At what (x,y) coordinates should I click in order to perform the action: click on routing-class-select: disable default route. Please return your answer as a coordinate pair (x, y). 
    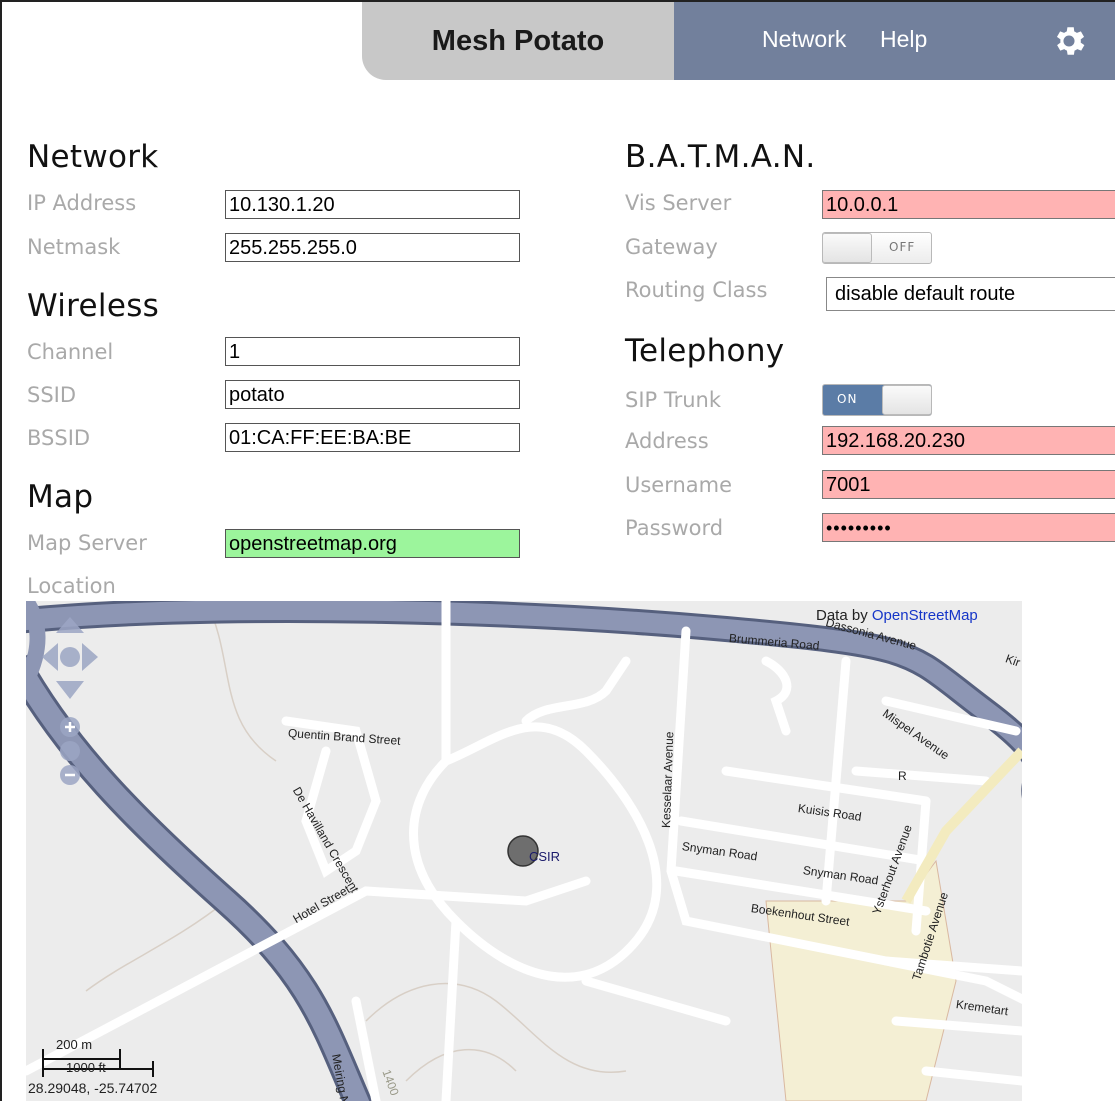
    Looking at the image, I should click on (970, 294).